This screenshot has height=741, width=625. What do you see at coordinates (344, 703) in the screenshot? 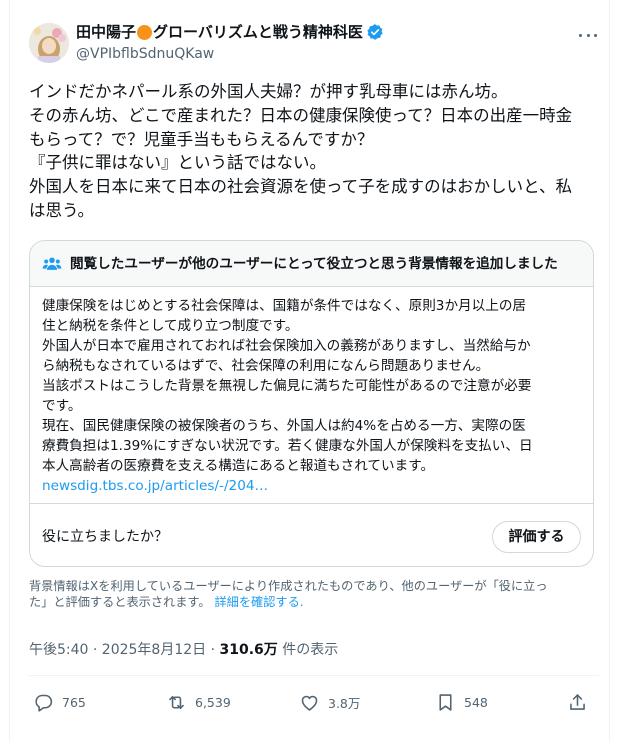
I see `like-count: 3.8万` at bounding box center [344, 703].